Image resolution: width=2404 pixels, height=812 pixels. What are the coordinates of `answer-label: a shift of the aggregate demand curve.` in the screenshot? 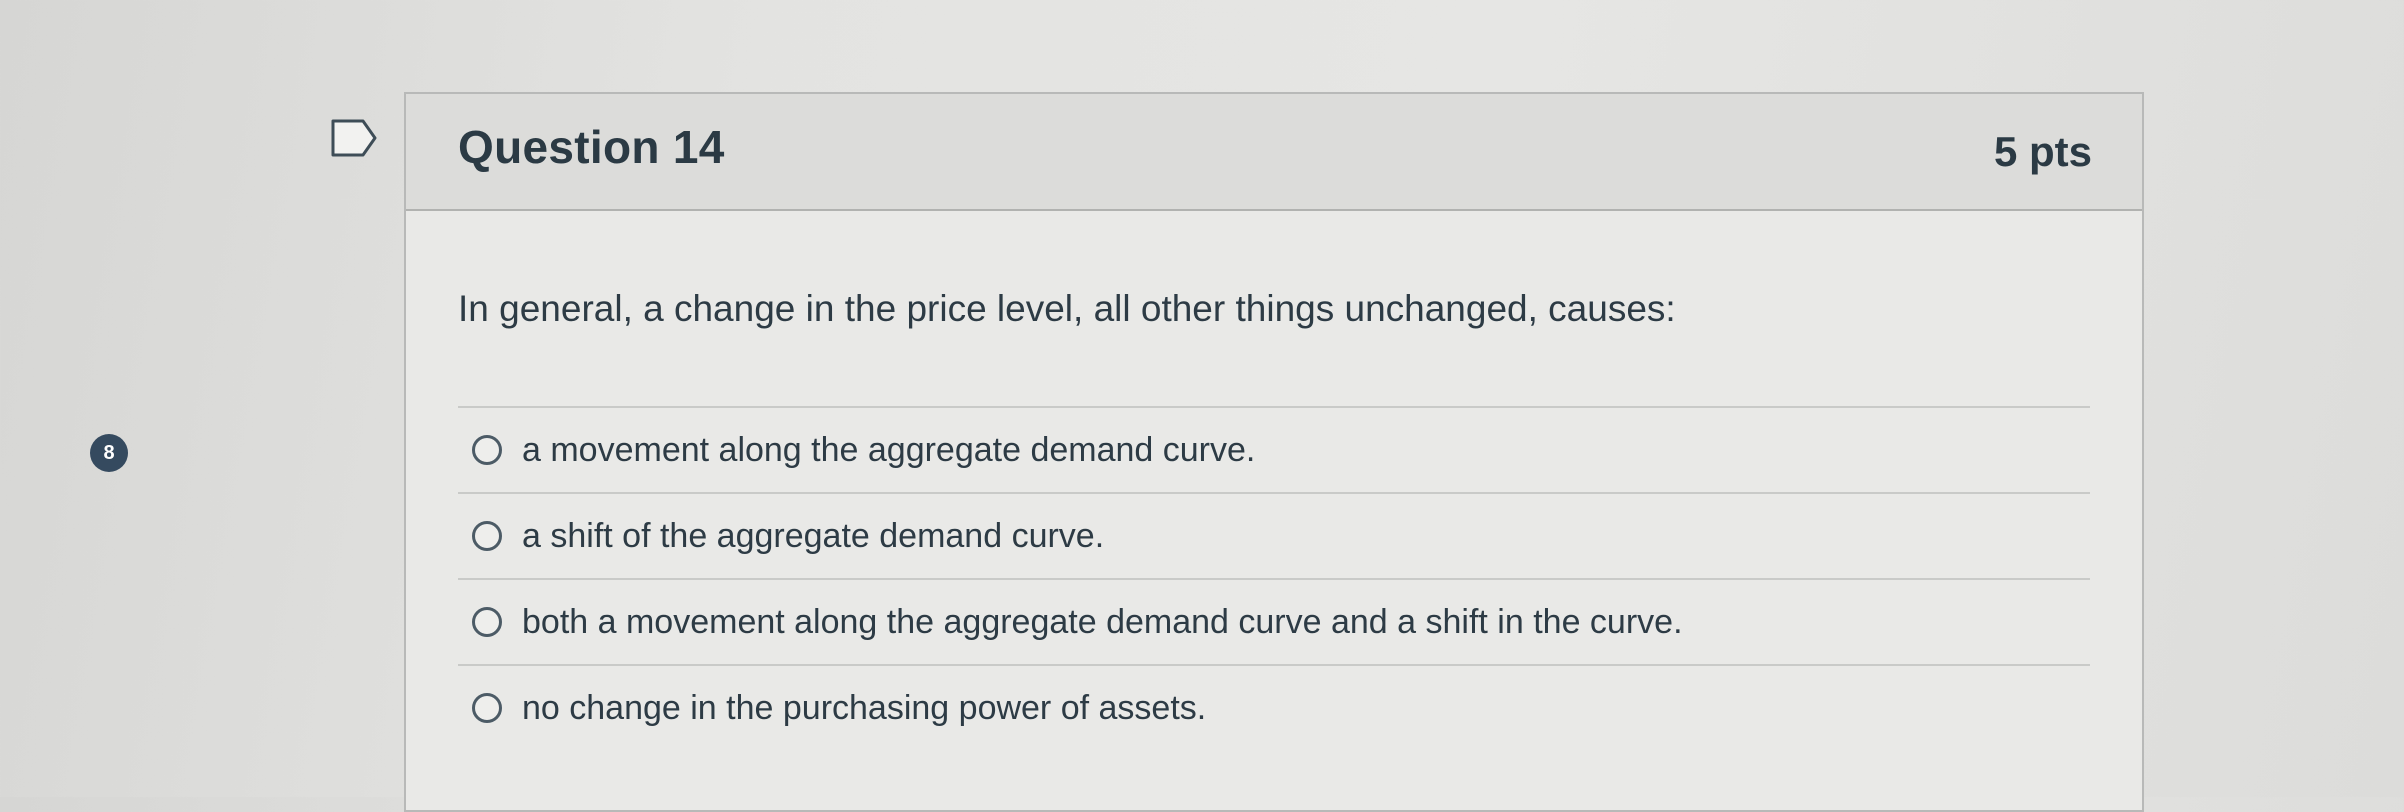 It's located at (813, 535).